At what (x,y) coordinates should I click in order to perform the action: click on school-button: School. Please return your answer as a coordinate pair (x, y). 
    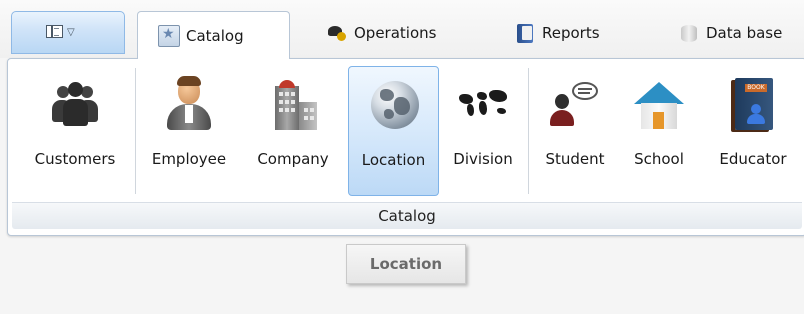
    Looking at the image, I should click on (659, 131).